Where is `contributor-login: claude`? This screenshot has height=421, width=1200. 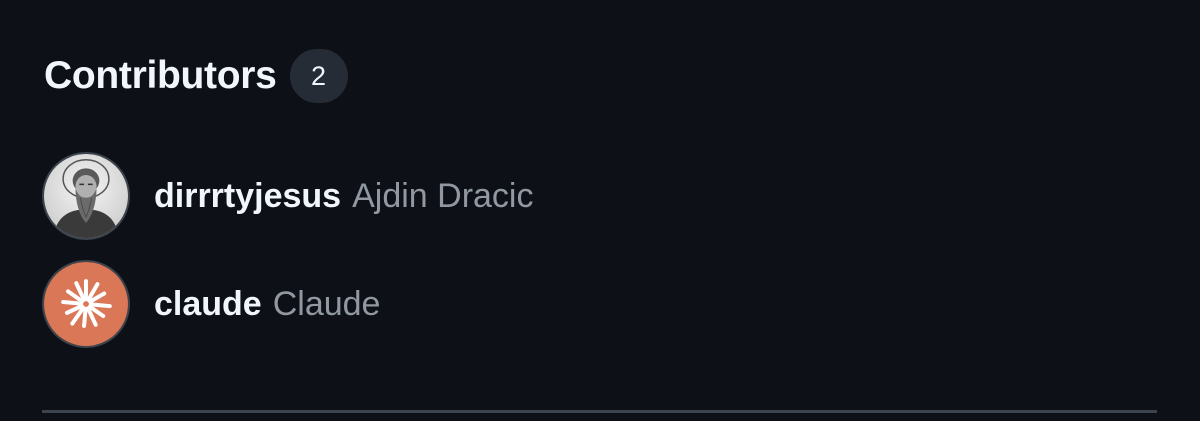 contributor-login: claude is located at coordinates (208, 304).